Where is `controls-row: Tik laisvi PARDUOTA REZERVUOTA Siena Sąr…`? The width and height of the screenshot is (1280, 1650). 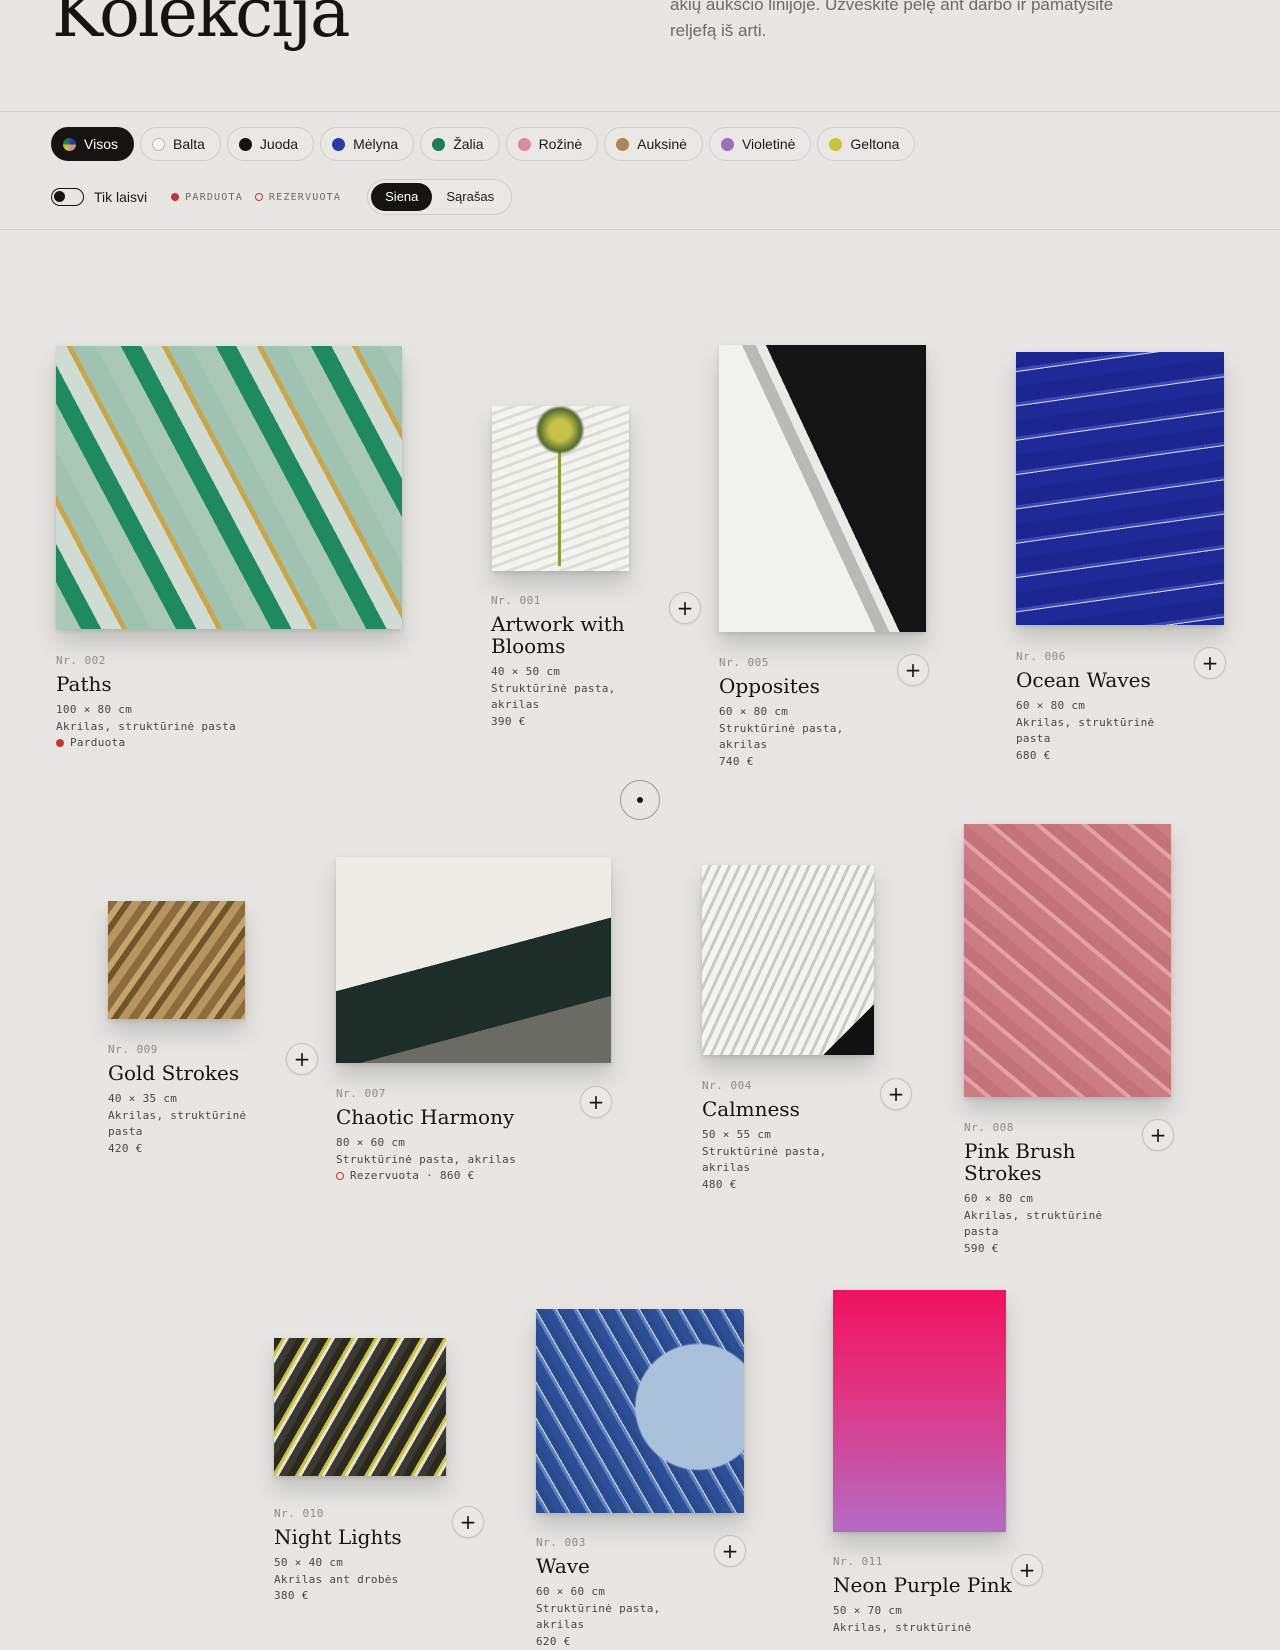
controls-row: Tik laisvi PARDUOTA REZERVUOTA Siena Sąr… is located at coordinates (281, 197).